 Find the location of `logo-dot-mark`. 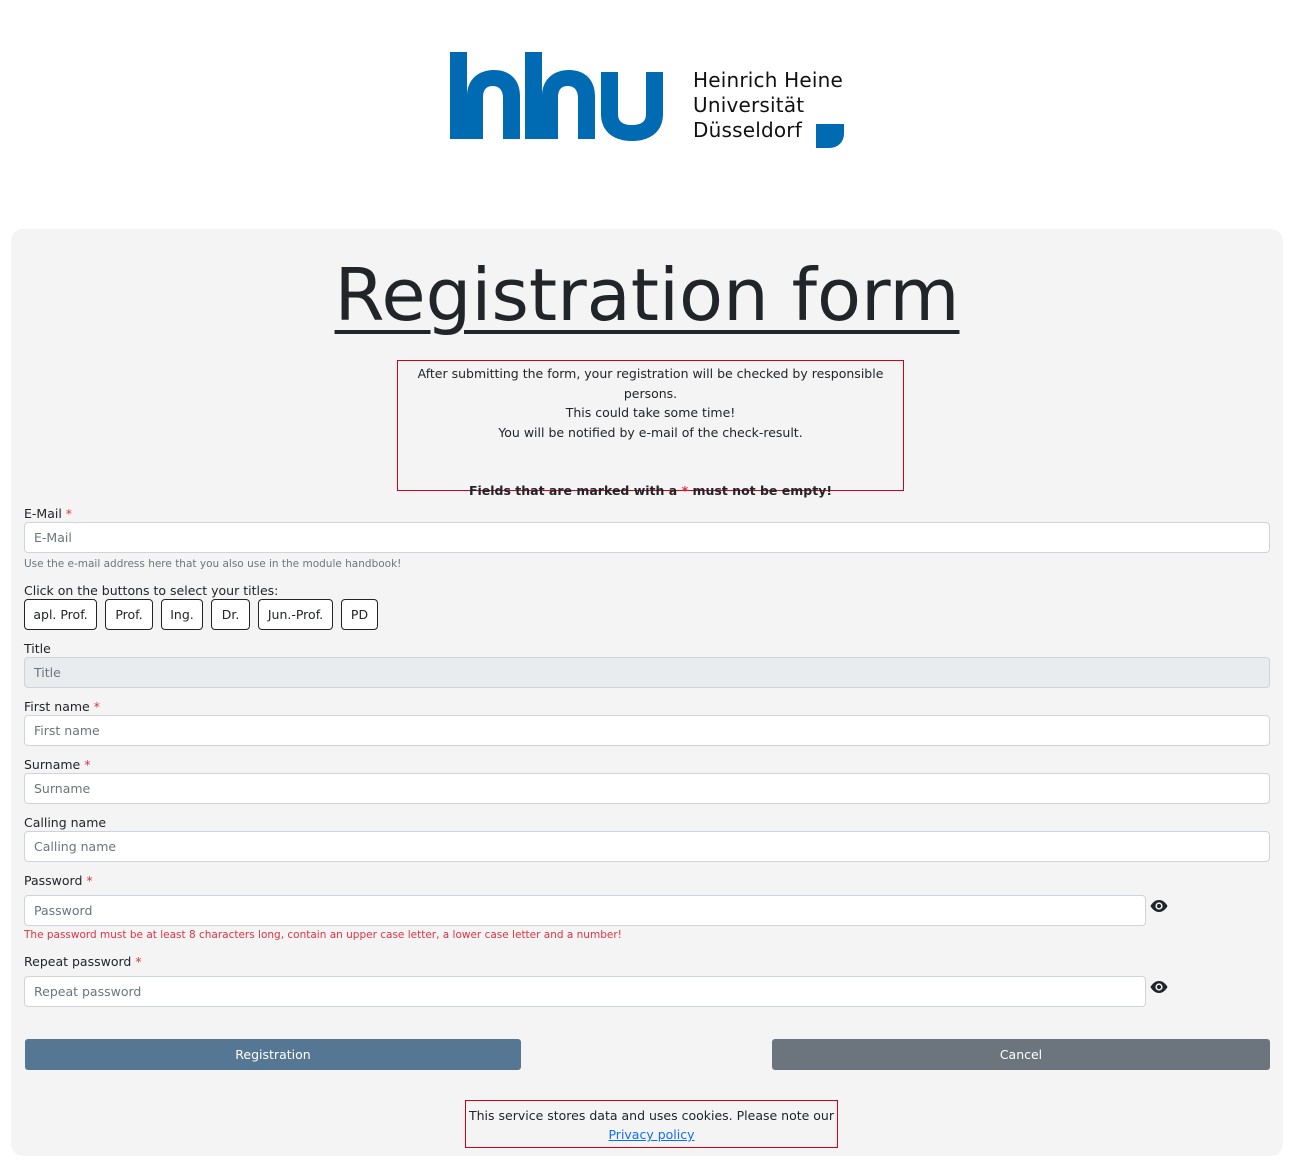

logo-dot-mark is located at coordinates (830, 136).